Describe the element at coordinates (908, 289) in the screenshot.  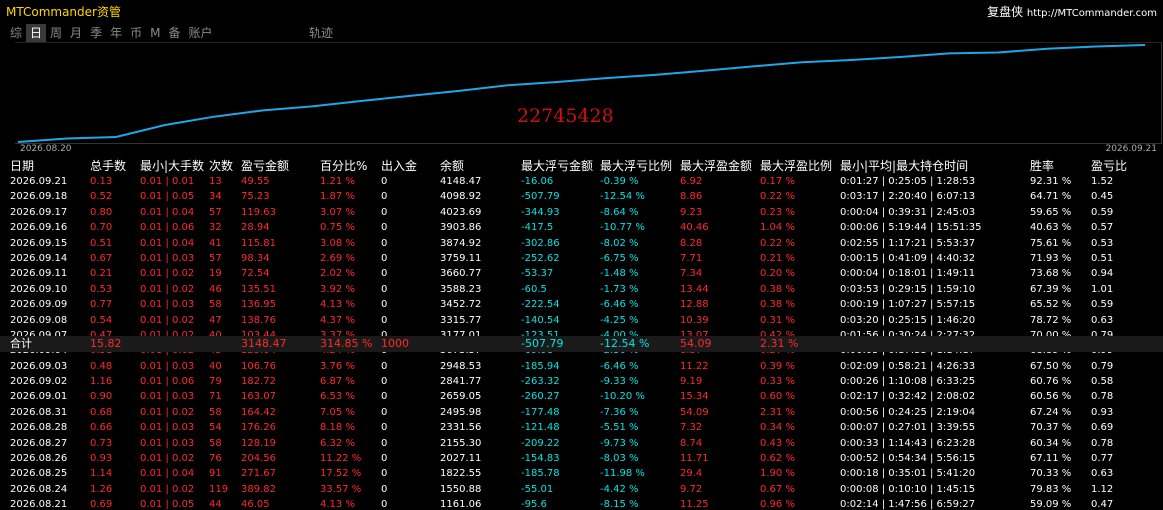
I see `table-cell: 0:03:53 | 0:29:15 | 1:59:10` at that location.